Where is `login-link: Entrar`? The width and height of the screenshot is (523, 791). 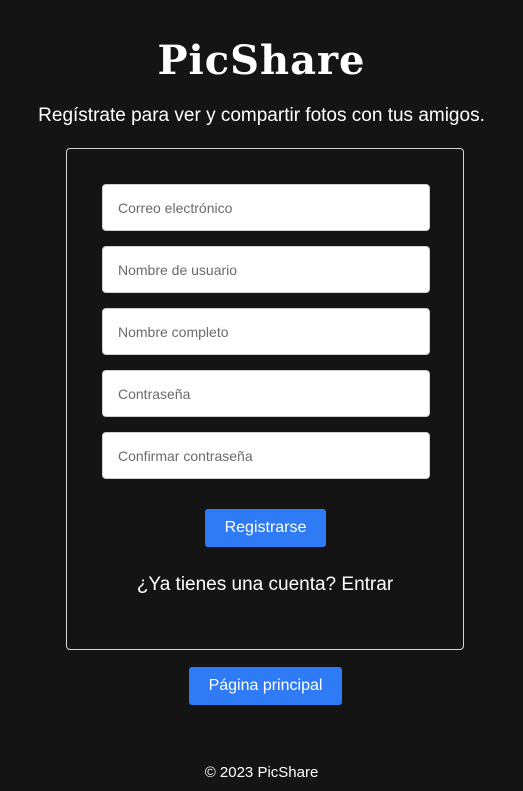 login-link: Entrar is located at coordinates (367, 584).